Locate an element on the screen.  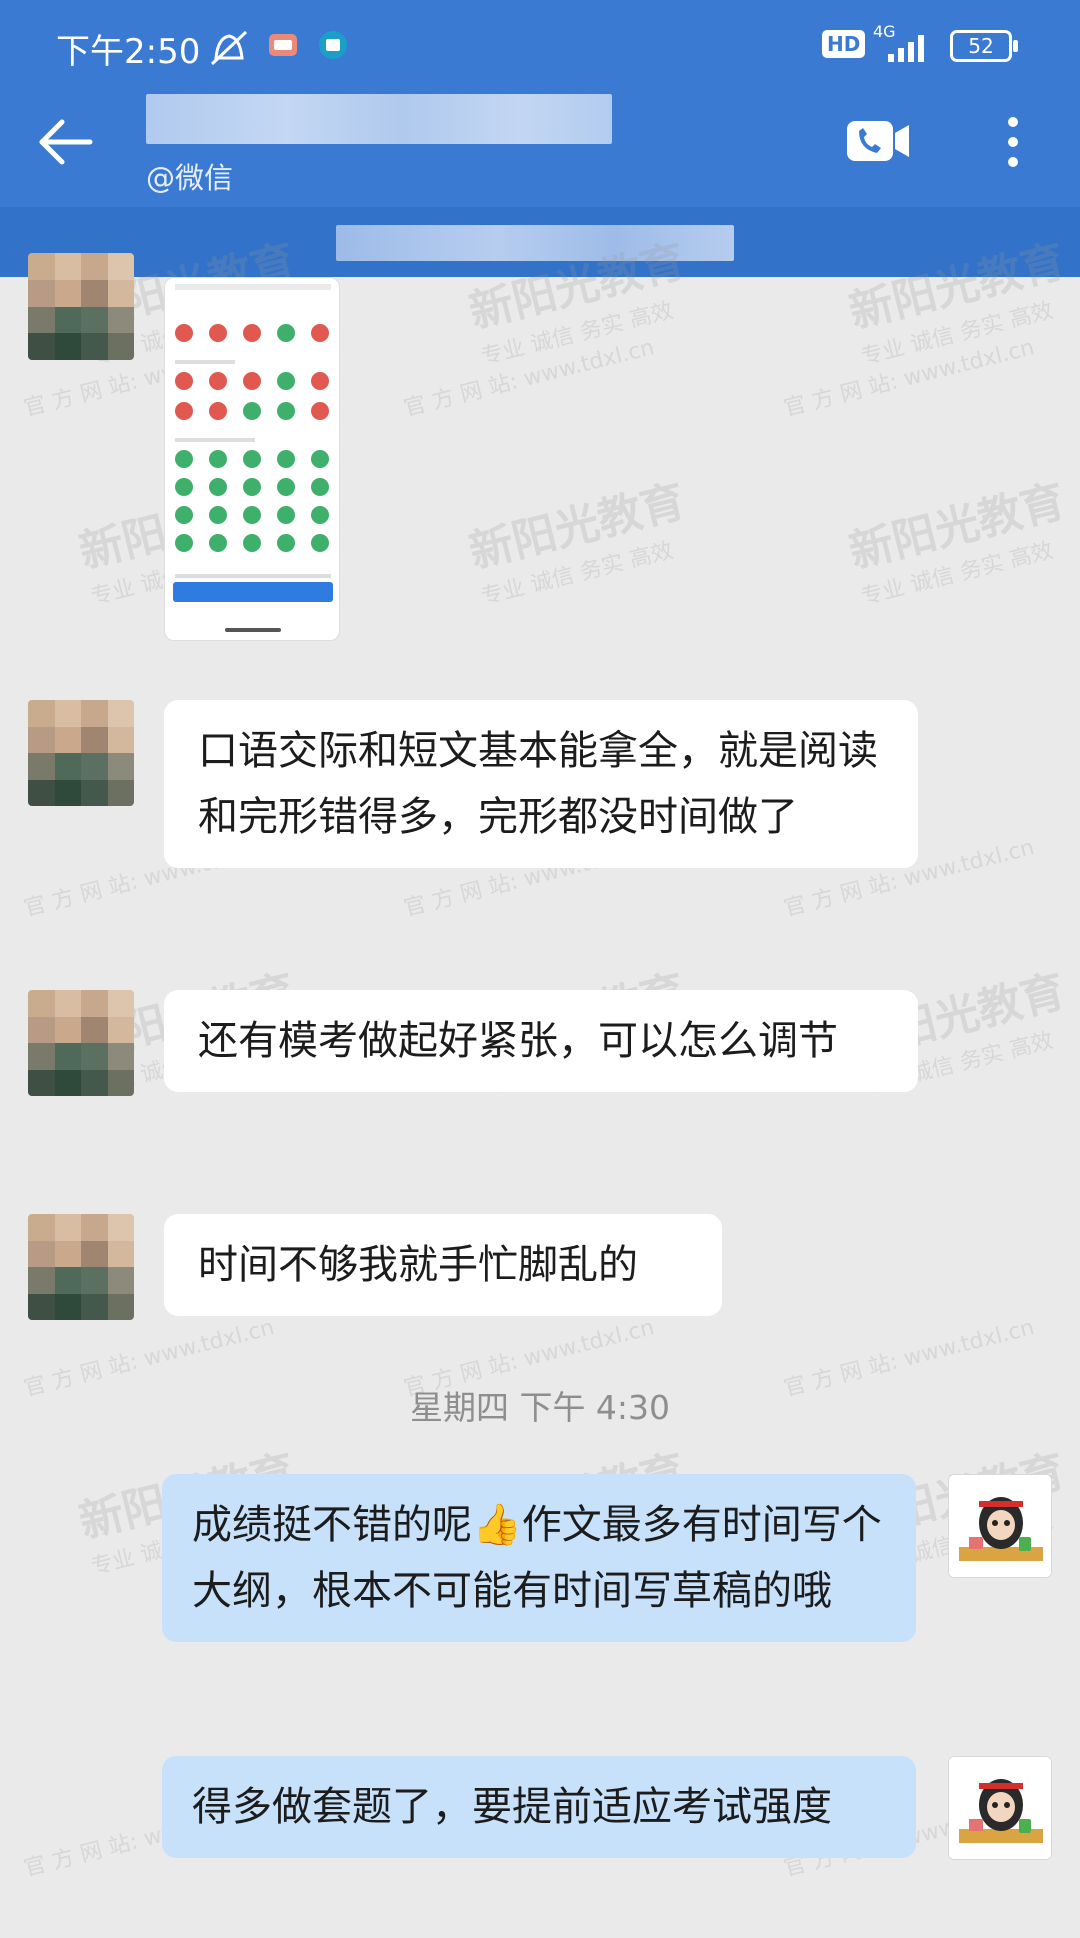
message-bubble: 口语交际和短文基本能拿全，就是阅读和完形错得多，完形都没时间做了 is located at coordinates (541, 784).